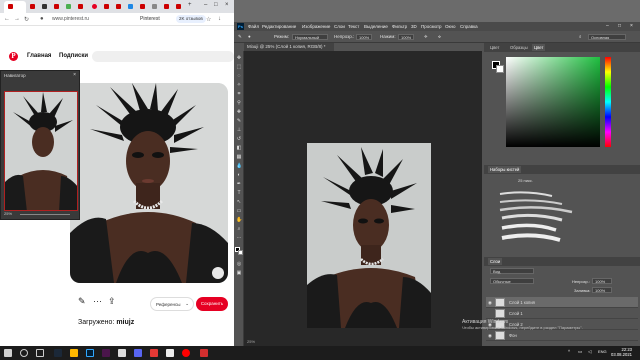 The height and width of the screenshot is (360, 640). I want to click on brush-presets-list, so click(557, 218).